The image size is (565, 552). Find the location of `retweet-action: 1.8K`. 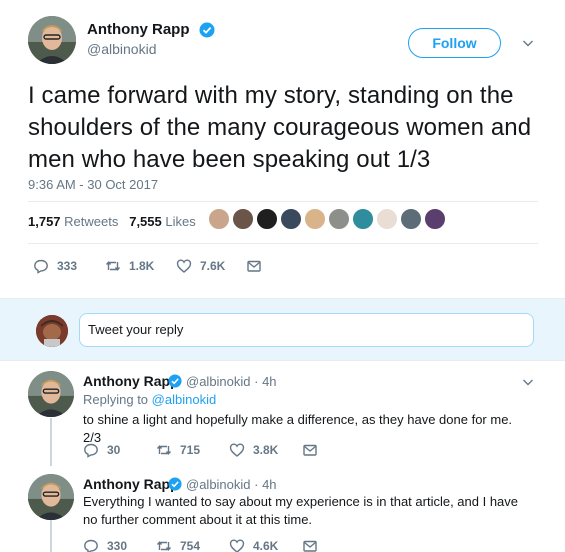

retweet-action: 1.8K is located at coordinates (129, 266).